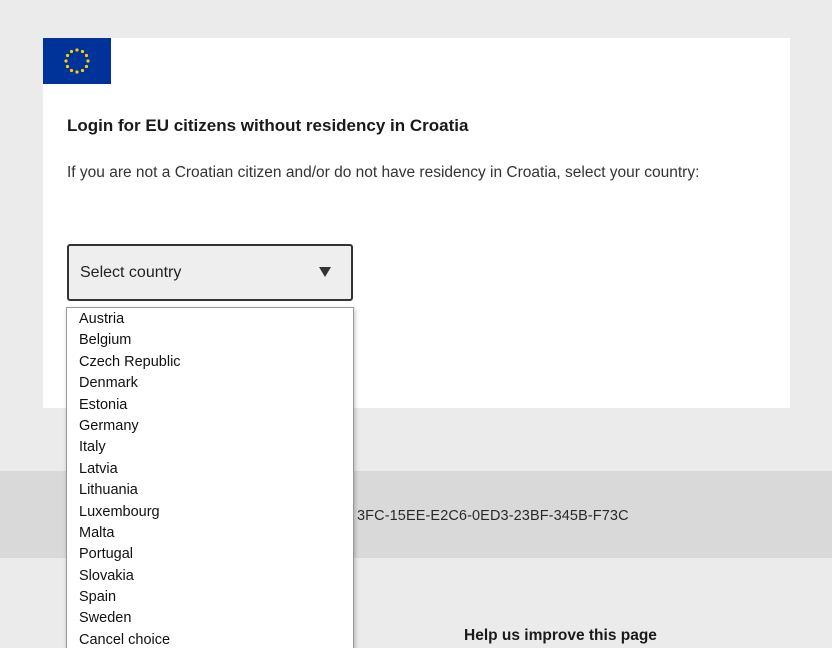  What do you see at coordinates (210, 512) in the screenshot?
I see `country-option: Luxembourg` at bounding box center [210, 512].